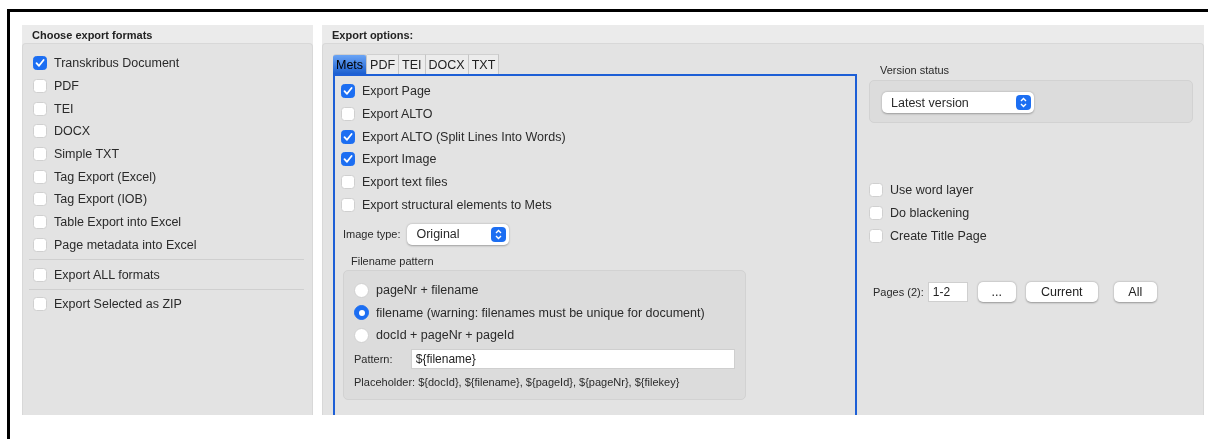  What do you see at coordinates (101, 199) in the screenshot?
I see `checkbox-label: Tag Export (IOB)` at bounding box center [101, 199].